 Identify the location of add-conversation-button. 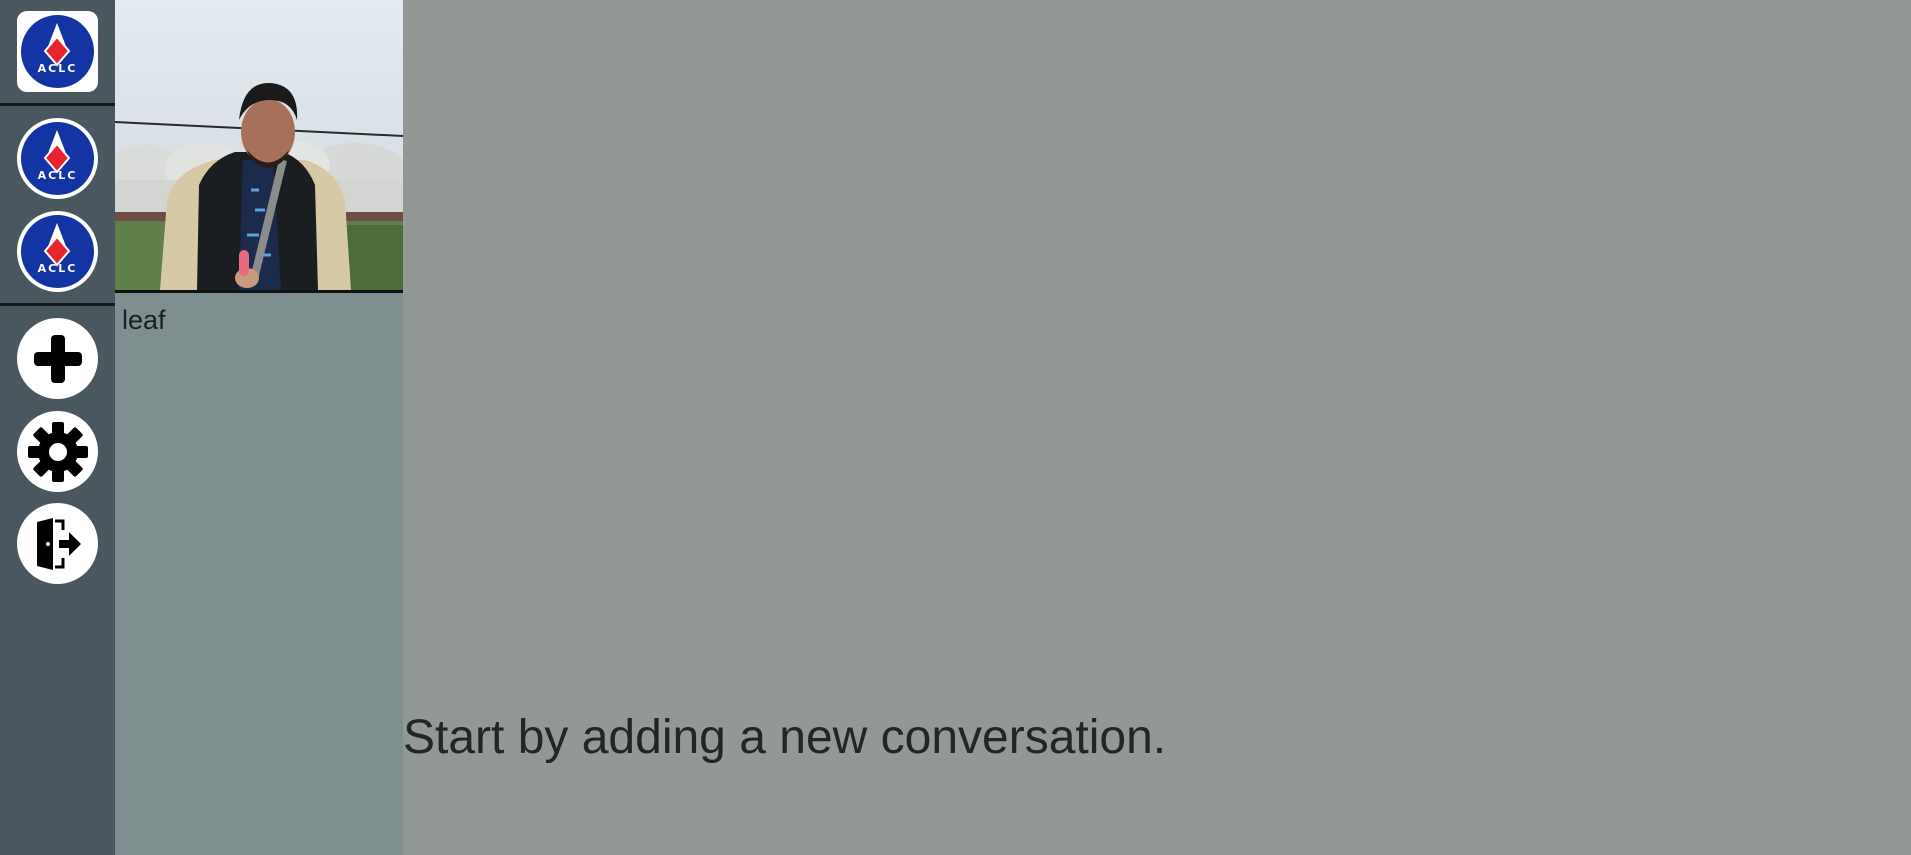
(57, 358).